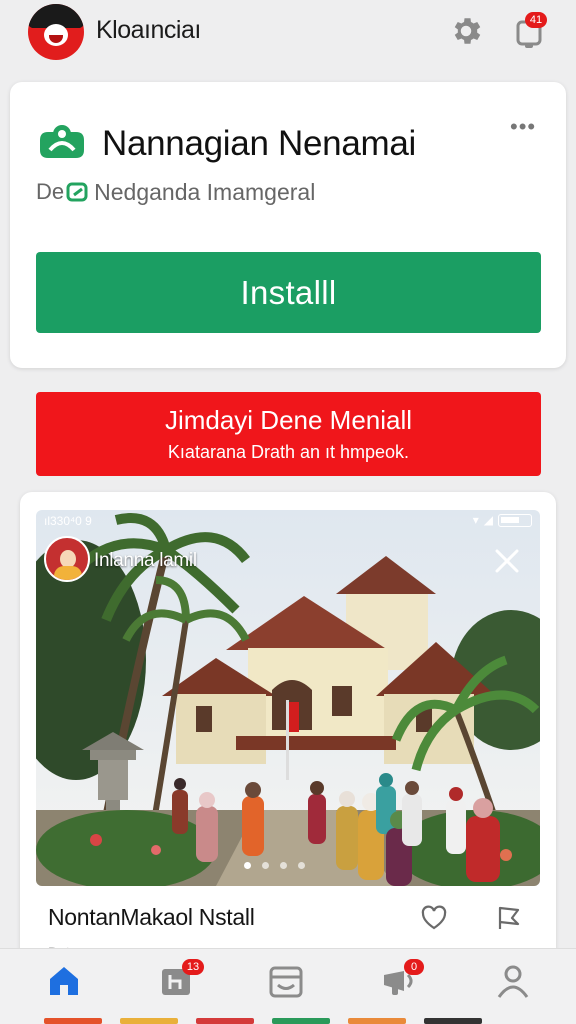  Describe the element at coordinates (536, 20) in the screenshot. I see `notification-badge: 41` at that location.